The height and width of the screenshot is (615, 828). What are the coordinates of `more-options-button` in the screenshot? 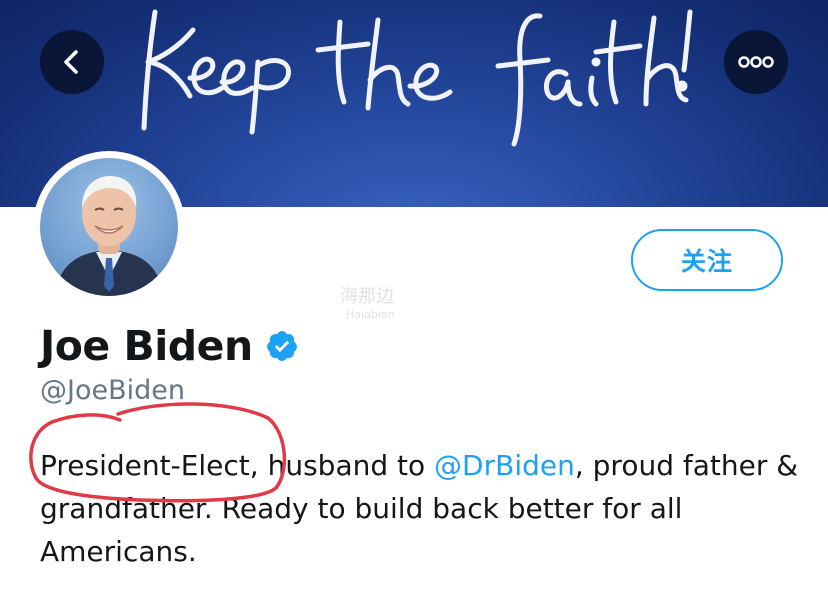 It's located at (756, 62).